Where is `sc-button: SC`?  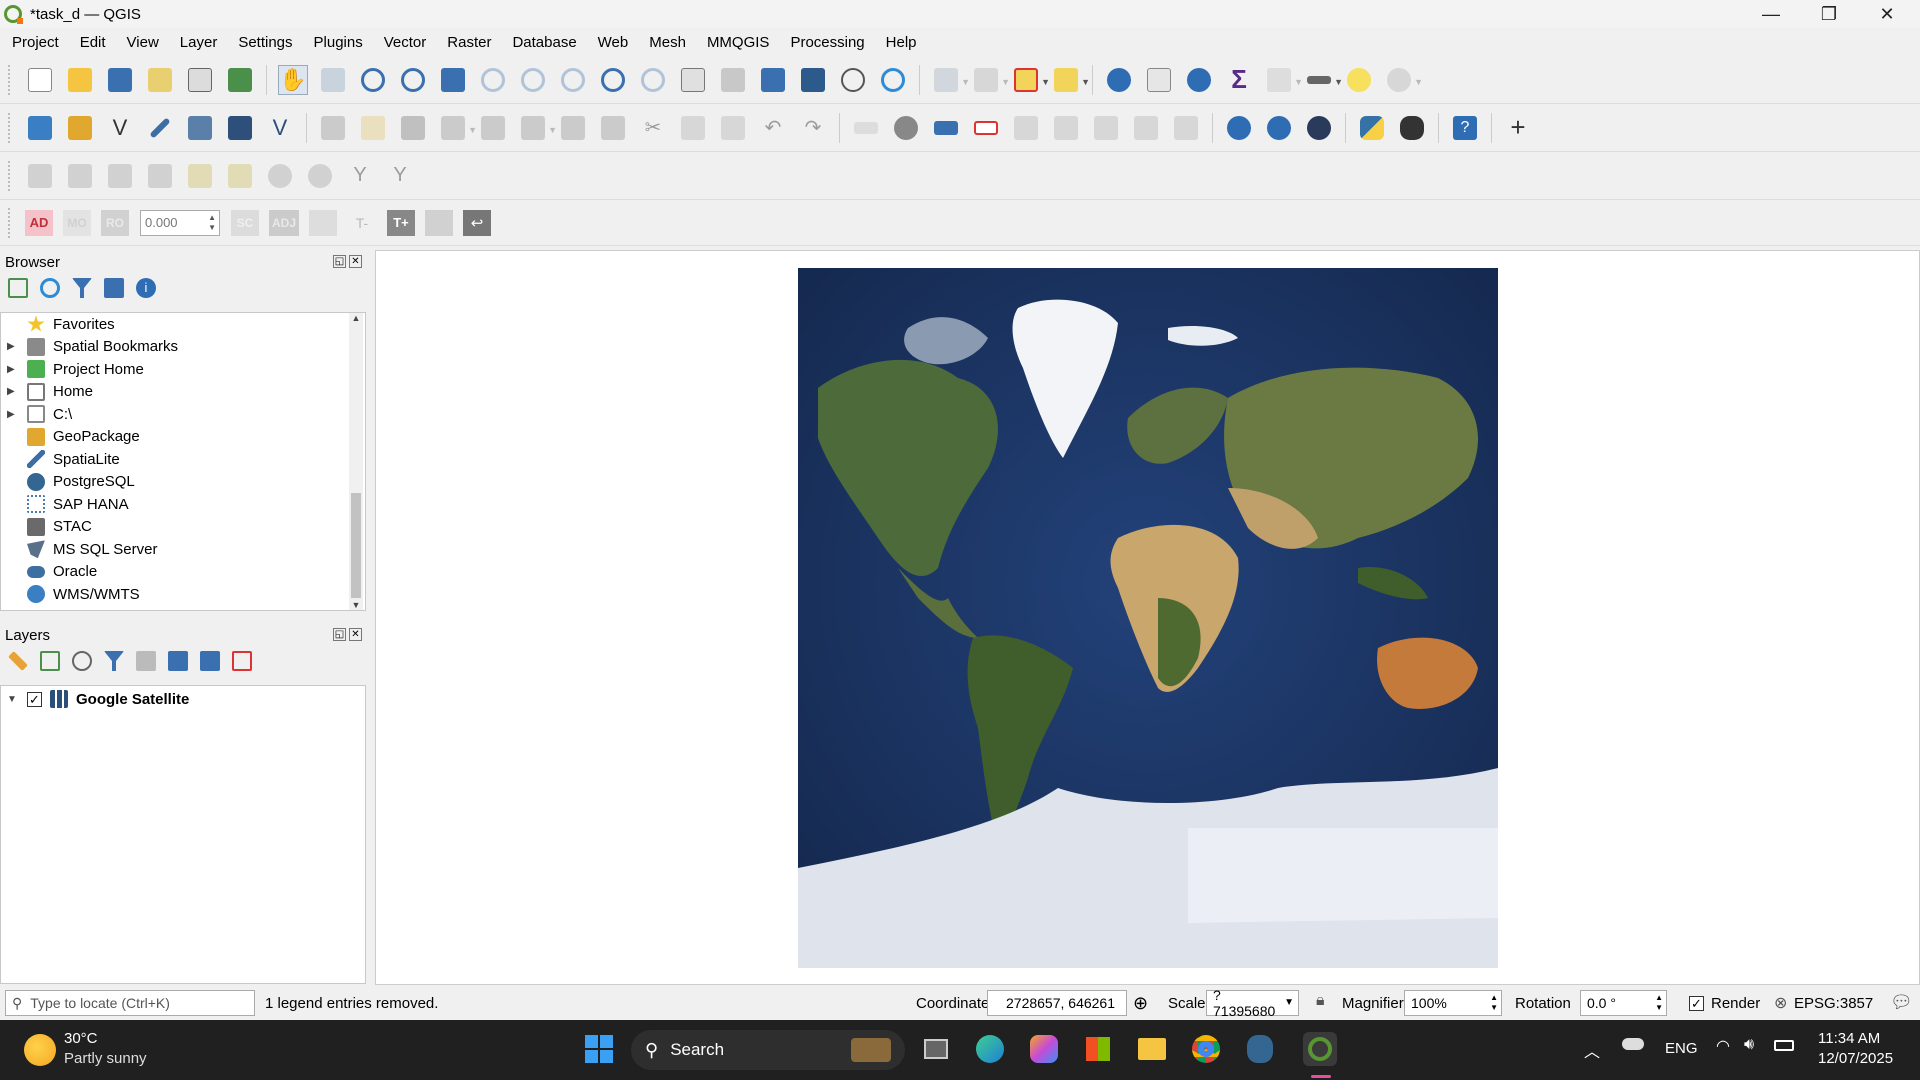 sc-button: SC is located at coordinates (245, 222).